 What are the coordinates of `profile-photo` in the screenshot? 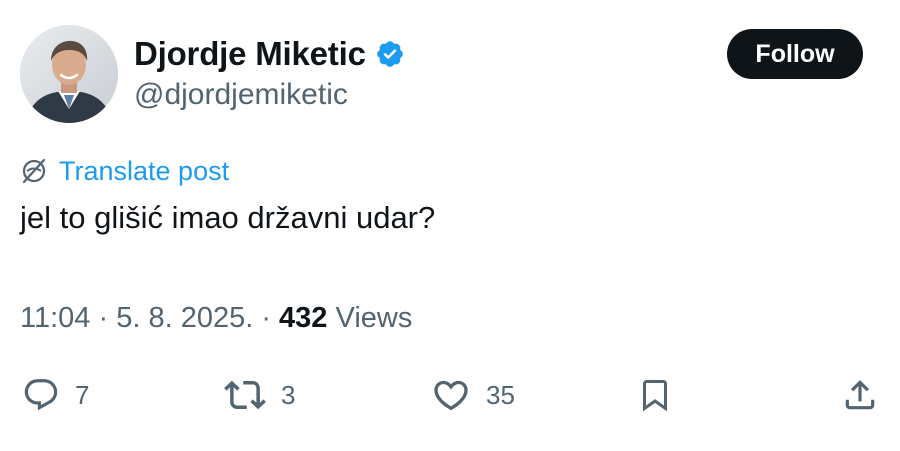 It's located at (69, 74).